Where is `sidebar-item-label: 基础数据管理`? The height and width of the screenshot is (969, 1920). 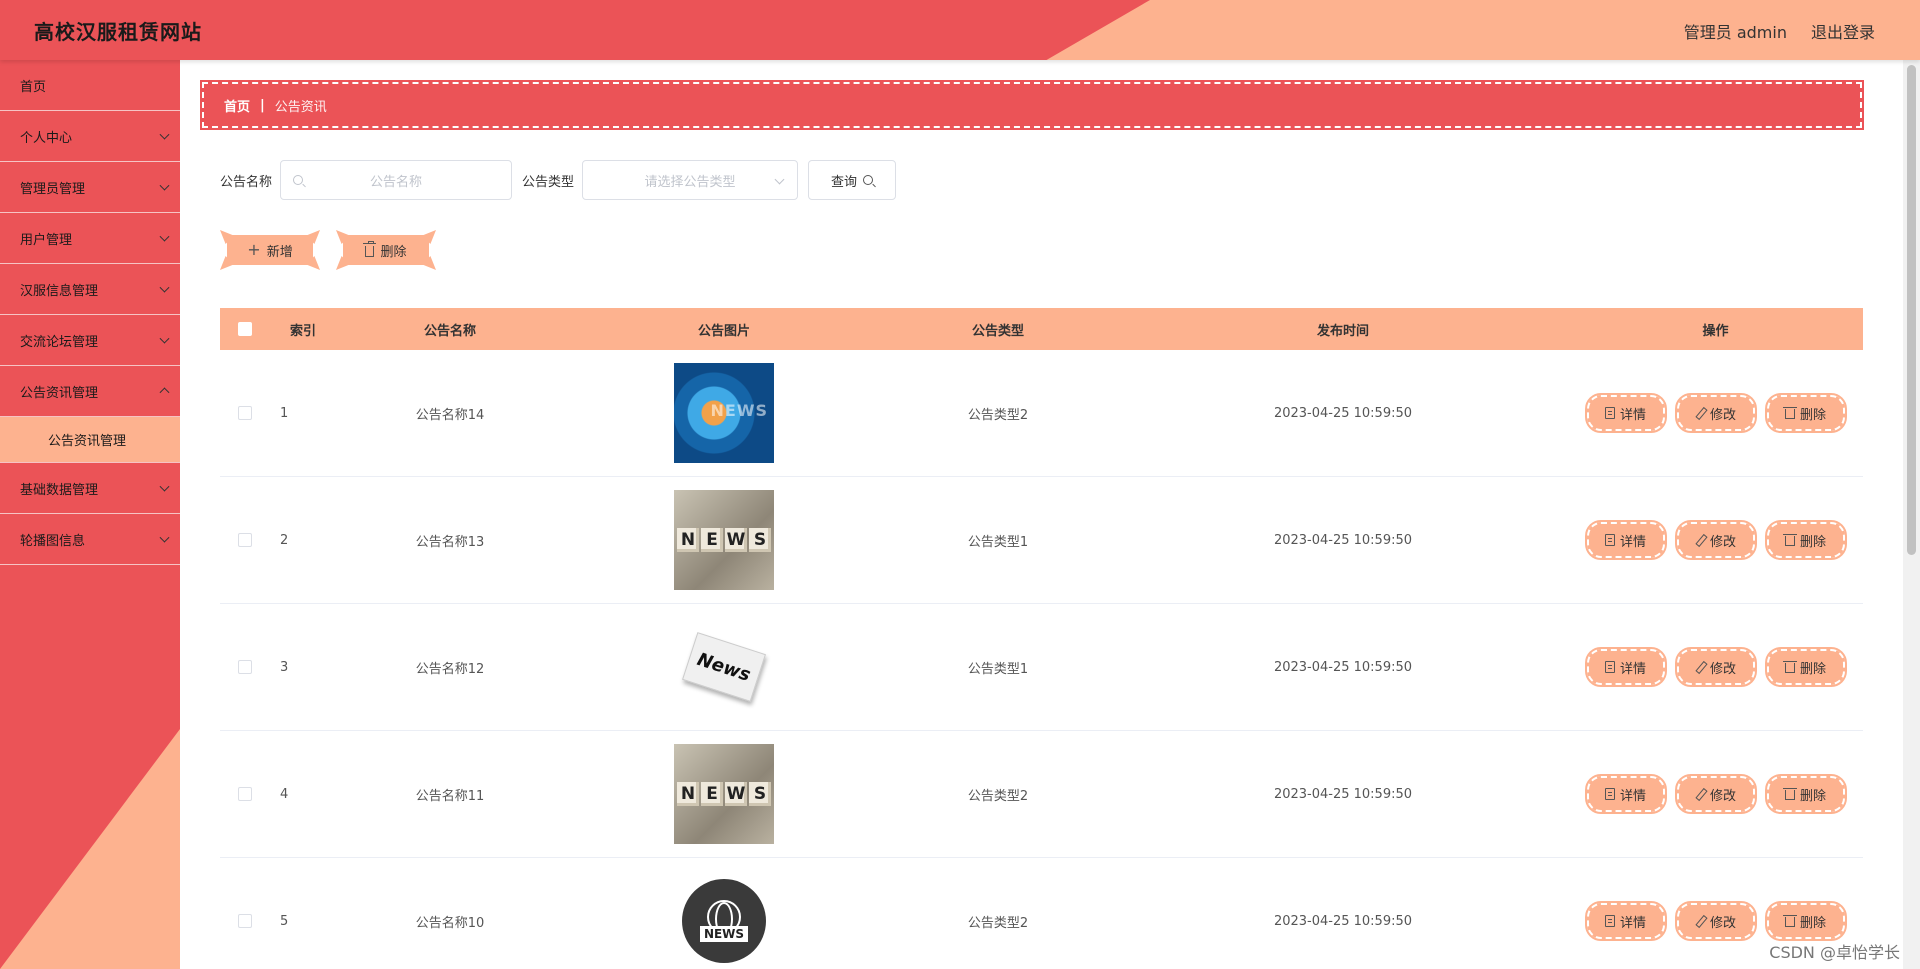 sidebar-item-label: 基础数据管理 is located at coordinates (59, 490).